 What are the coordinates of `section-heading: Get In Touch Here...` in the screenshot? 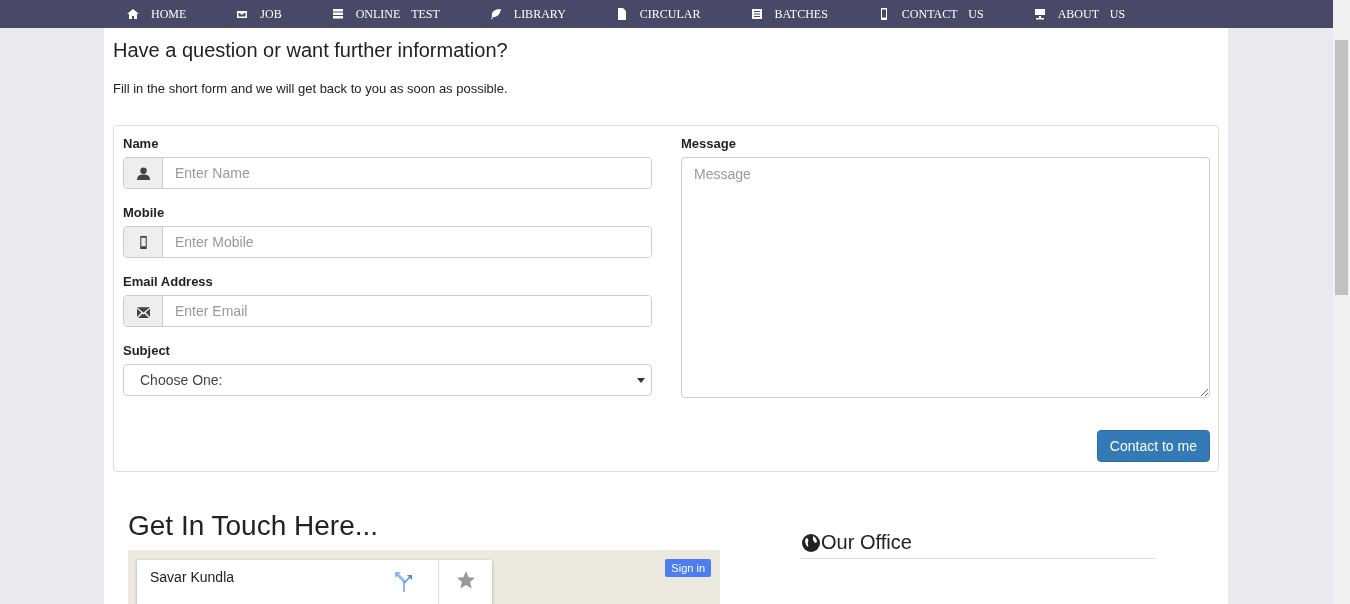 It's located at (254, 526).